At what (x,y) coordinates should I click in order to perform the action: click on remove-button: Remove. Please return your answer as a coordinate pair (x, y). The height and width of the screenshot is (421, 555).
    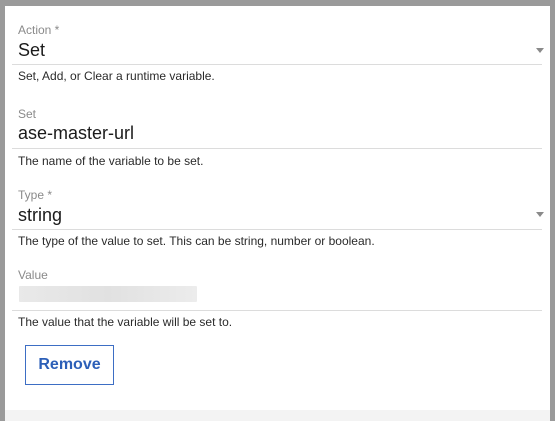
    Looking at the image, I should click on (69, 365).